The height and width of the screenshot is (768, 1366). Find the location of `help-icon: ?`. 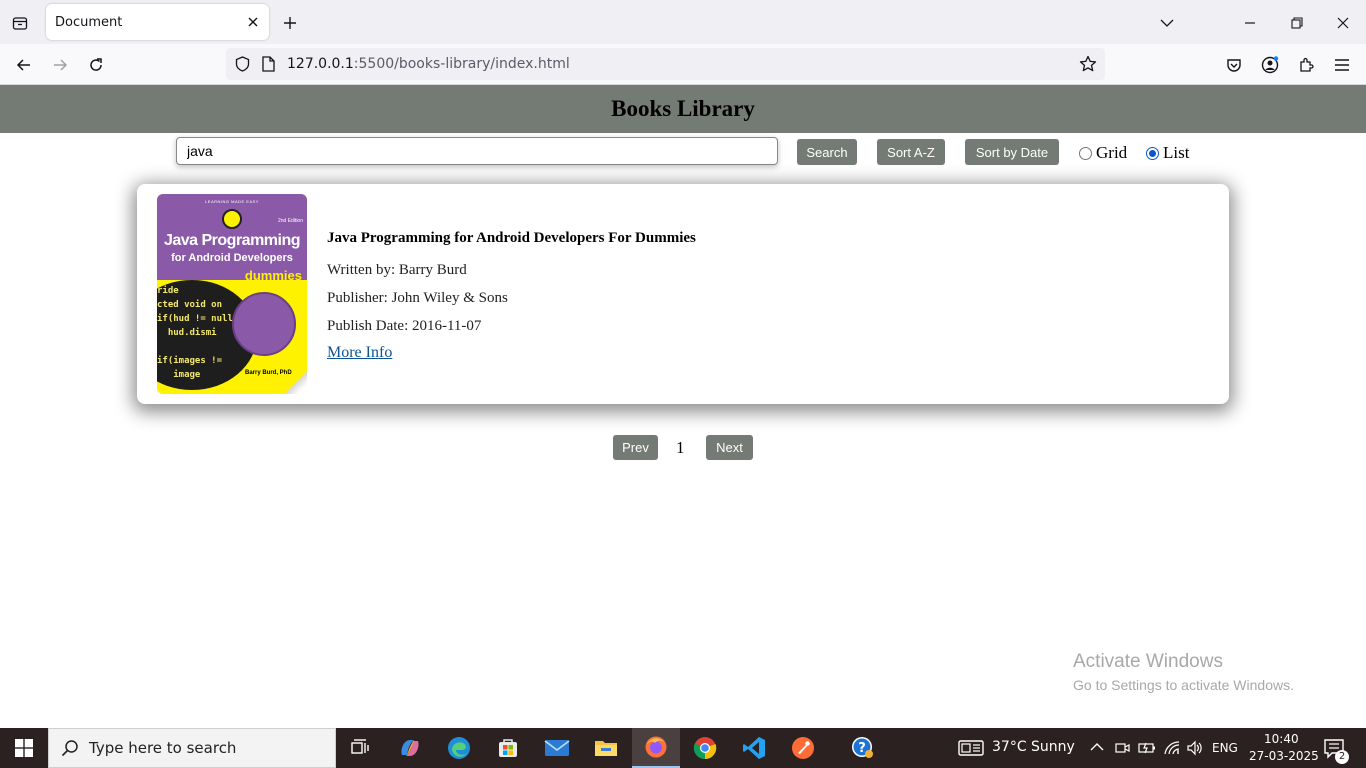

help-icon: ? is located at coordinates (863, 748).